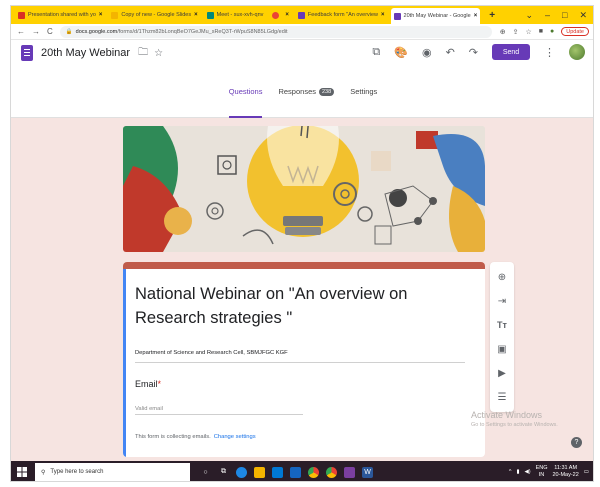 The width and height of the screenshot is (600, 487). Describe the element at coordinates (112, 472) in the screenshot. I see `taskbar-search-input: ⚲ Type here to search` at that location.